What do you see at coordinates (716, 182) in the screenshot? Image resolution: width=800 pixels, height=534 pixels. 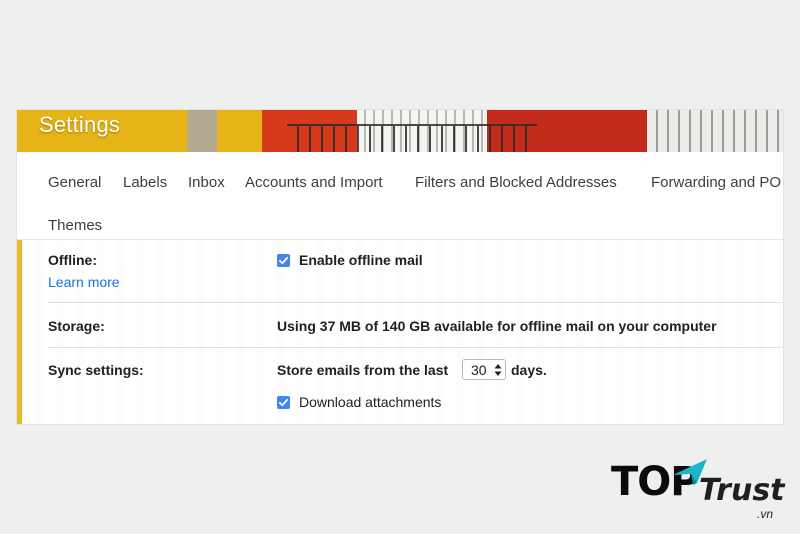 I see `tab-forwarding-and-pop: Forwarding and PO` at bounding box center [716, 182].